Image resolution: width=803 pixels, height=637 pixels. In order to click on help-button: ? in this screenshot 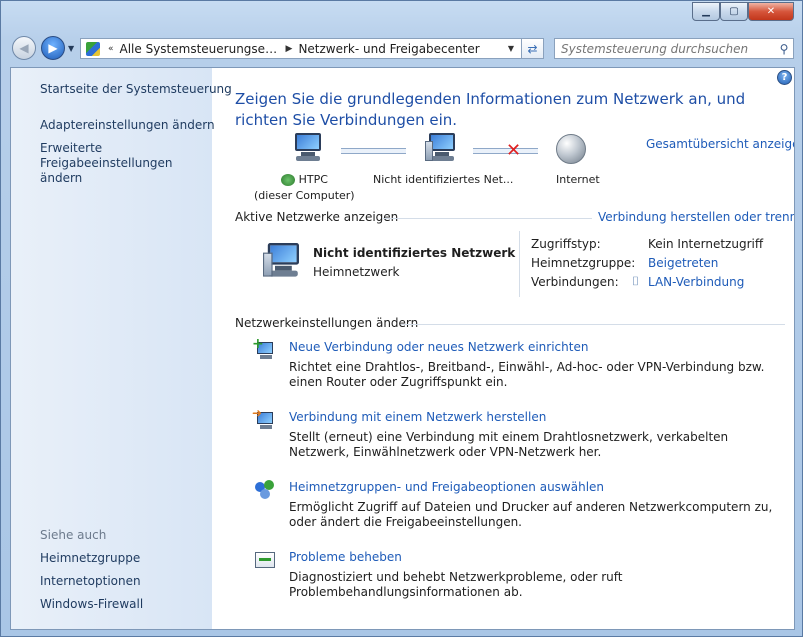, I will do `click(784, 77)`.